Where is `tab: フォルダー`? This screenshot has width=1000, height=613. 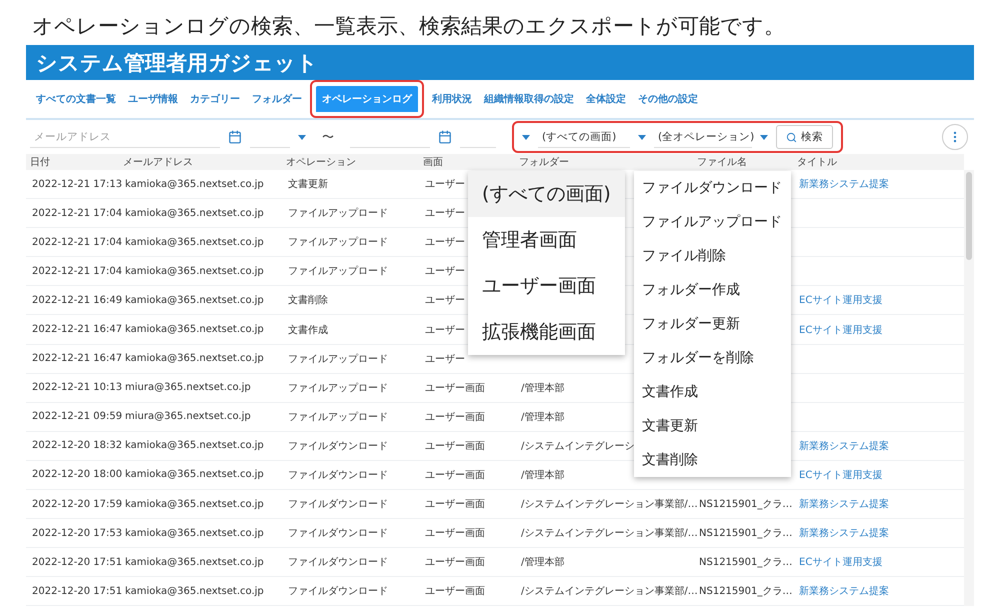 tab: フォルダー is located at coordinates (277, 99).